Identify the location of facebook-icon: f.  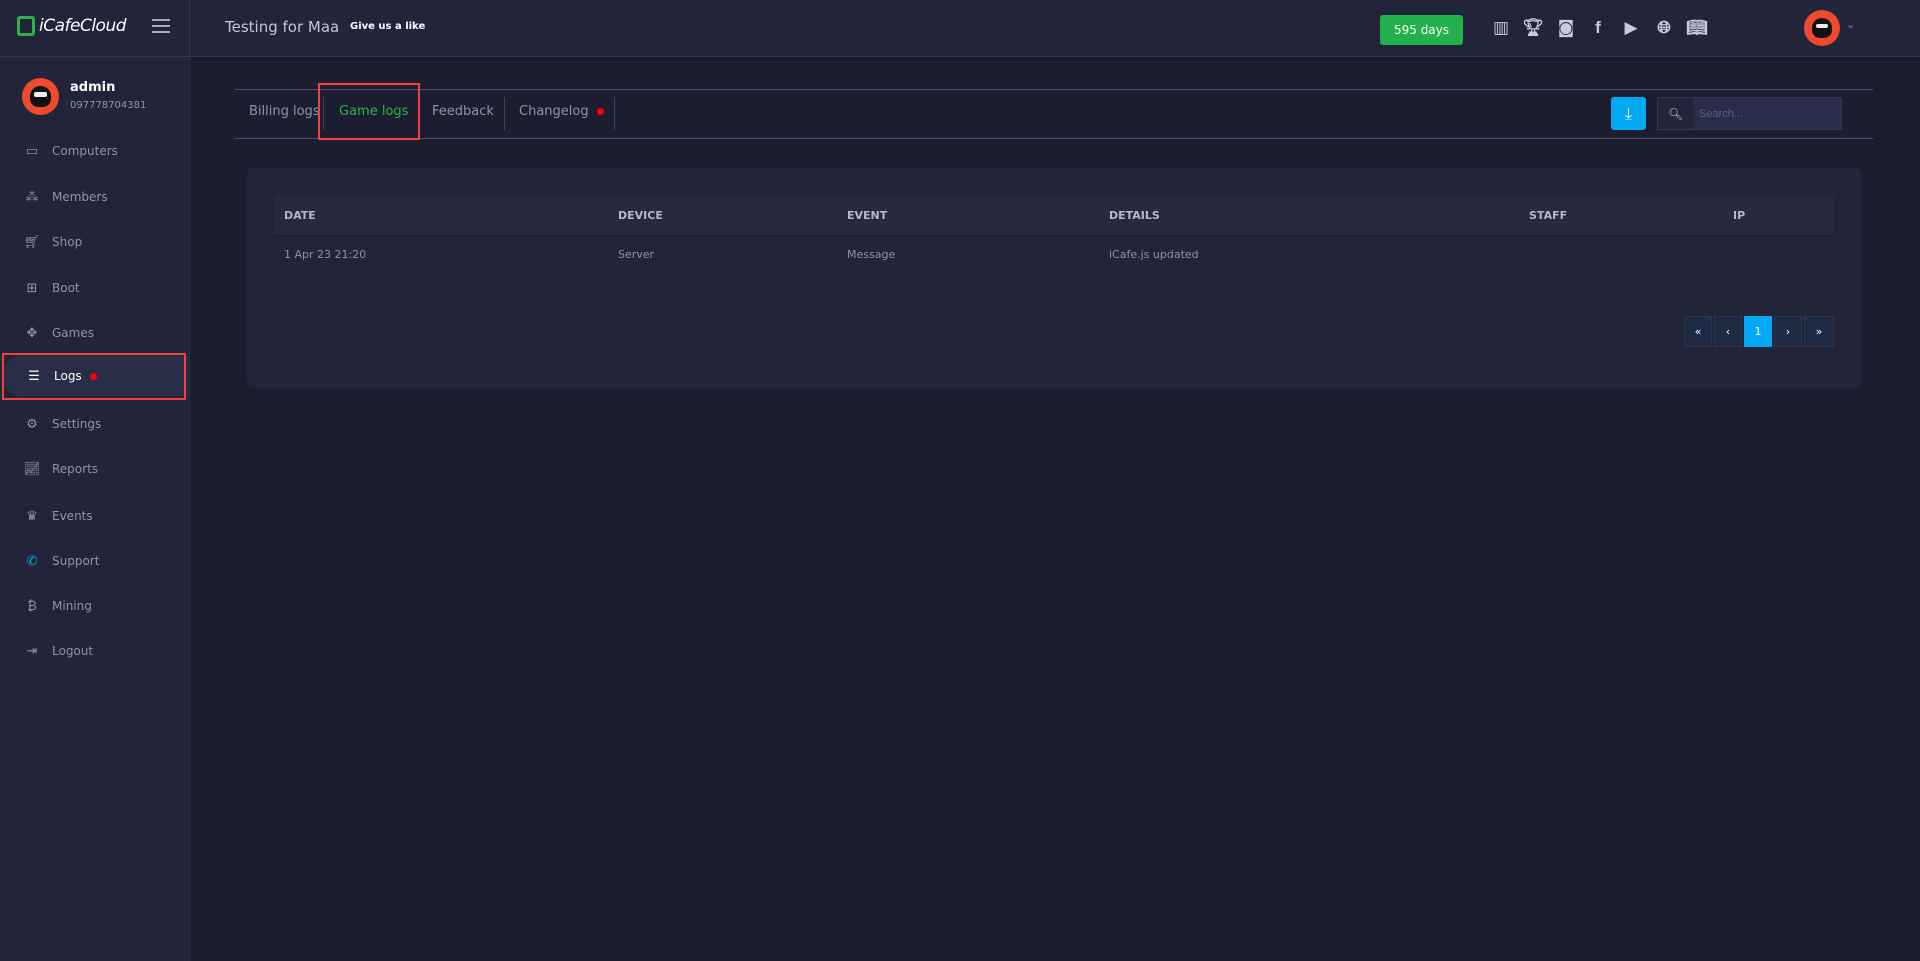
(1598, 28).